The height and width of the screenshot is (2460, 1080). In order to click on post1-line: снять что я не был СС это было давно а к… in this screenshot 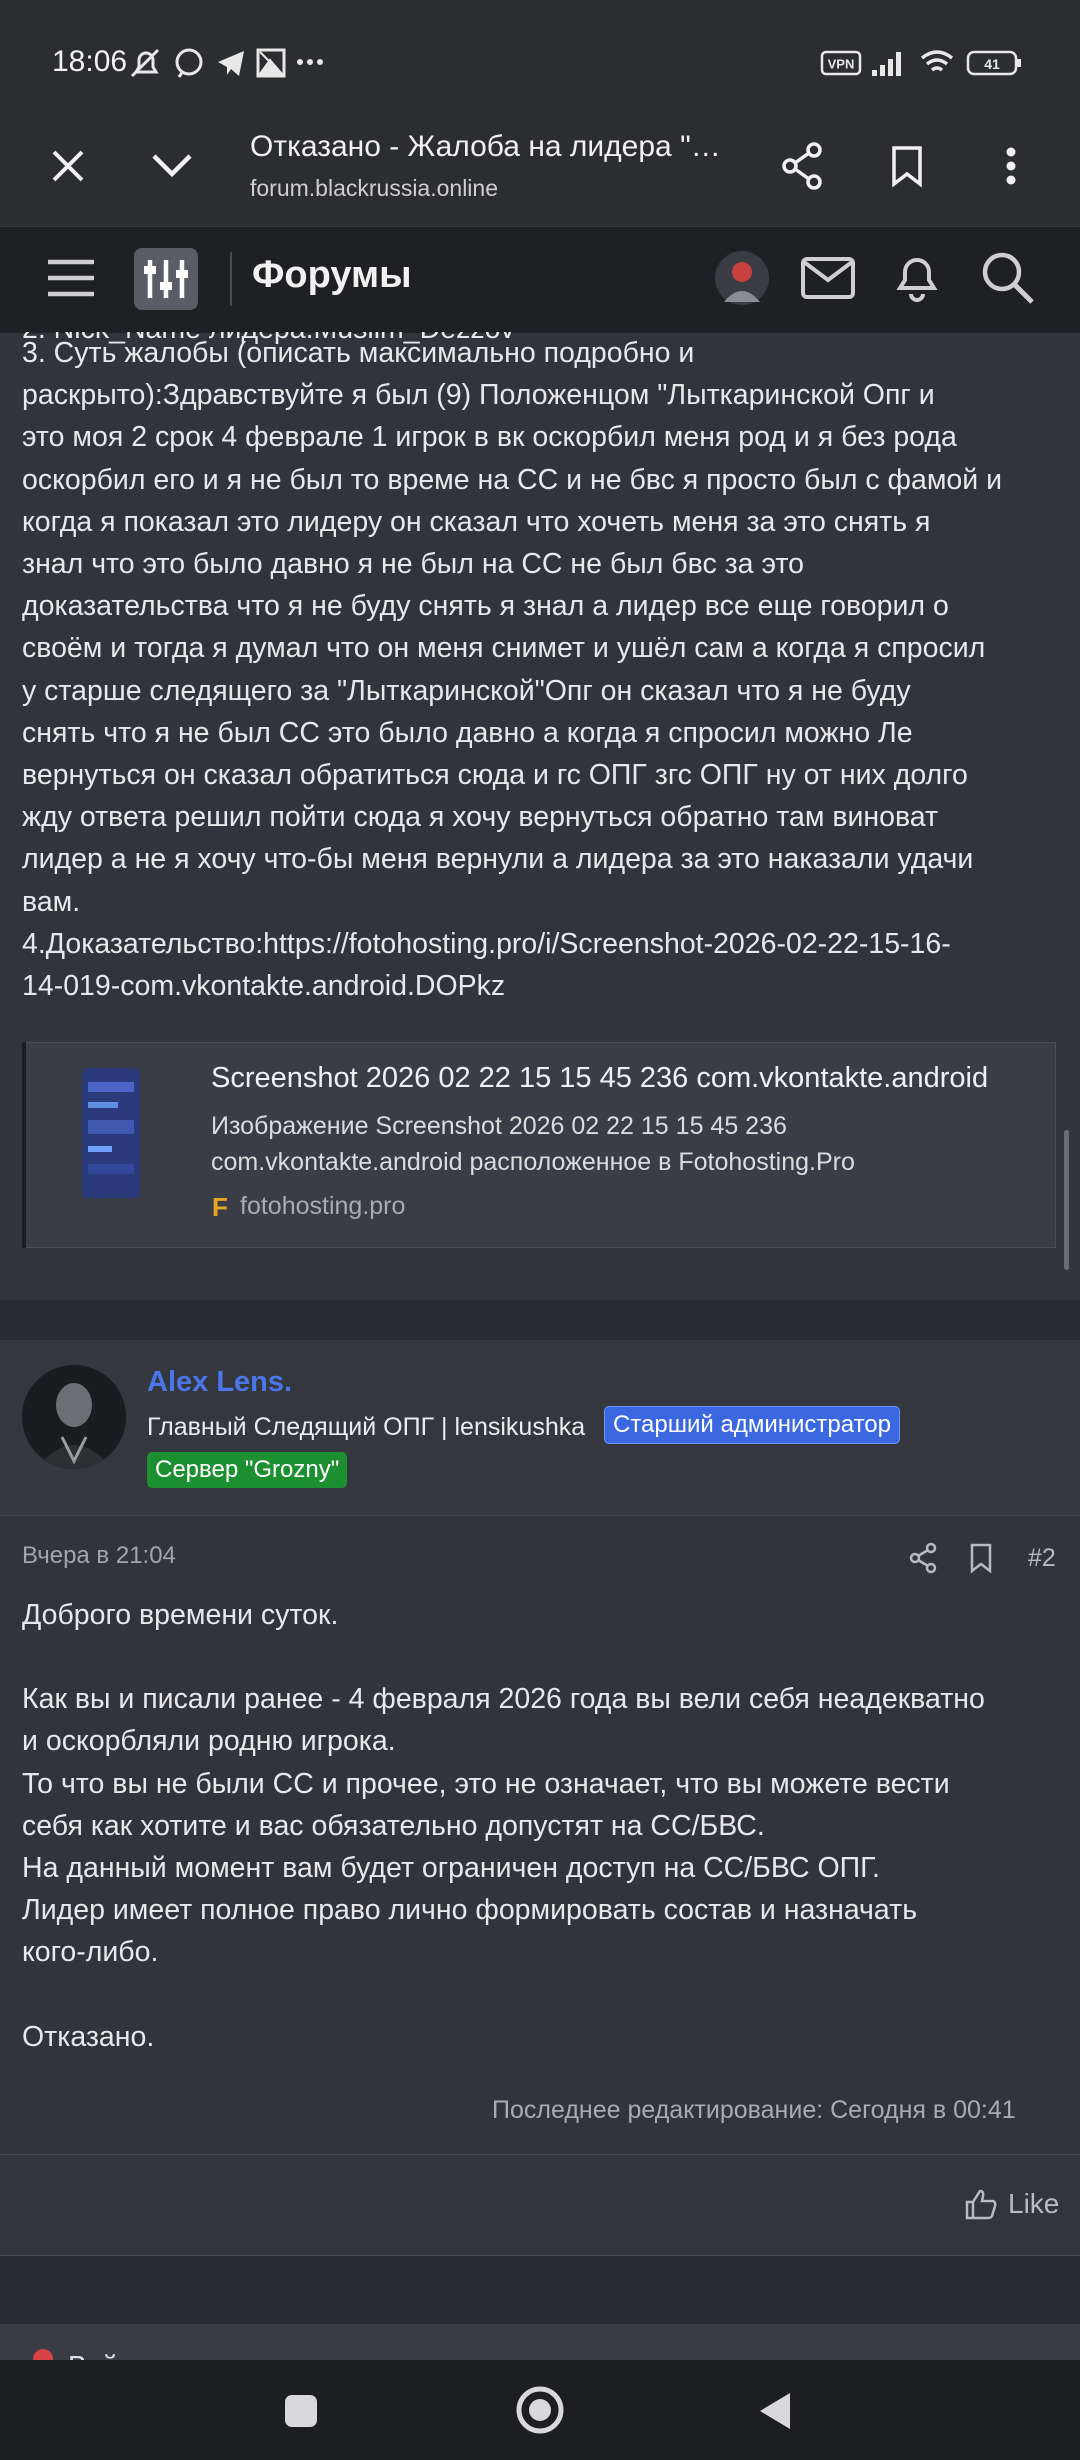, I will do `click(467, 732)`.